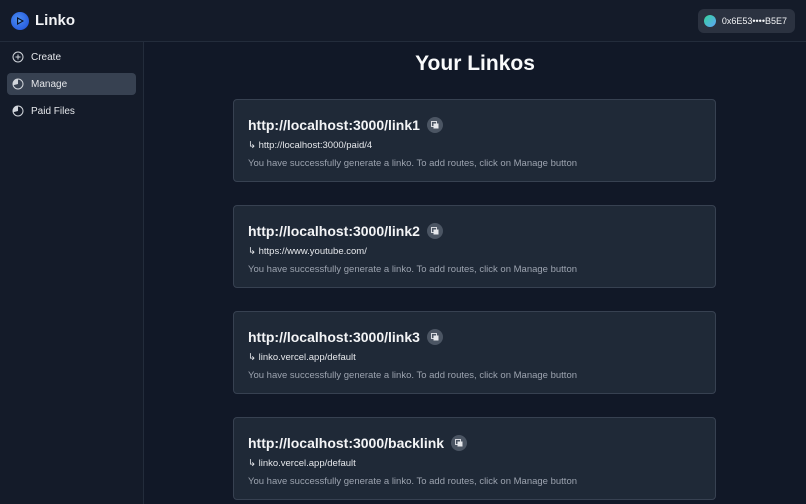  What do you see at coordinates (46, 57) in the screenshot?
I see `sidebar-item-label: Create` at bounding box center [46, 57].